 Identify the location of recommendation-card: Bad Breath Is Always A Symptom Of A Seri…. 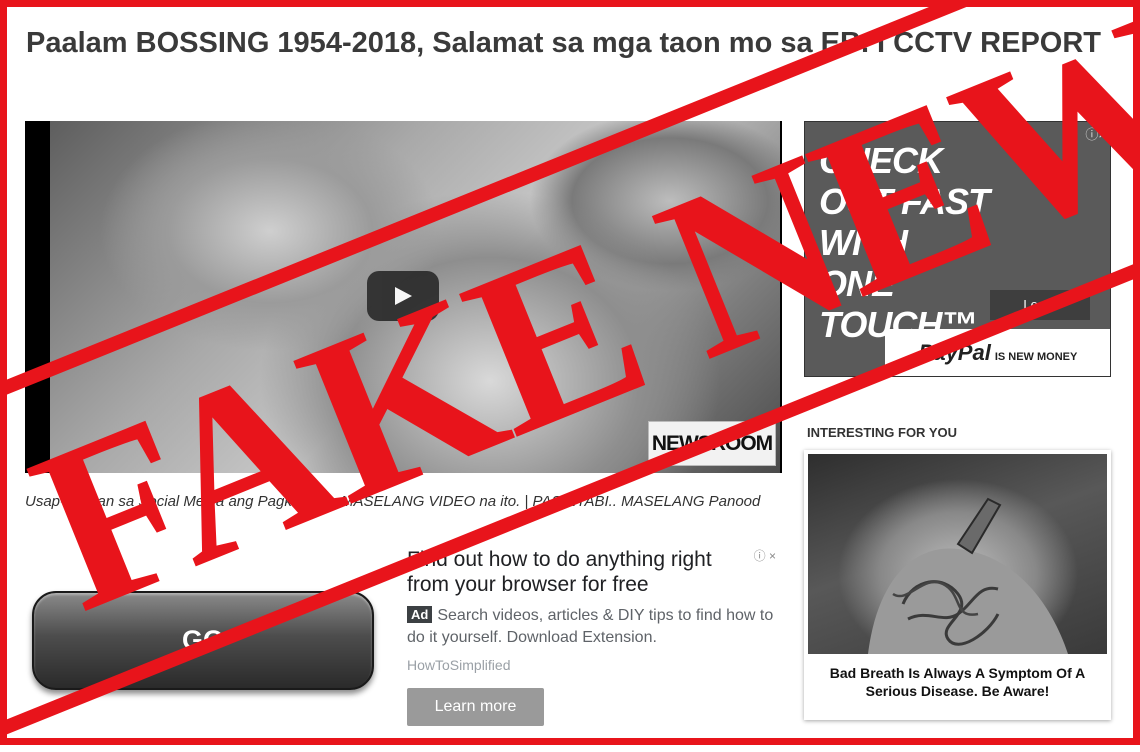
(957, 585).